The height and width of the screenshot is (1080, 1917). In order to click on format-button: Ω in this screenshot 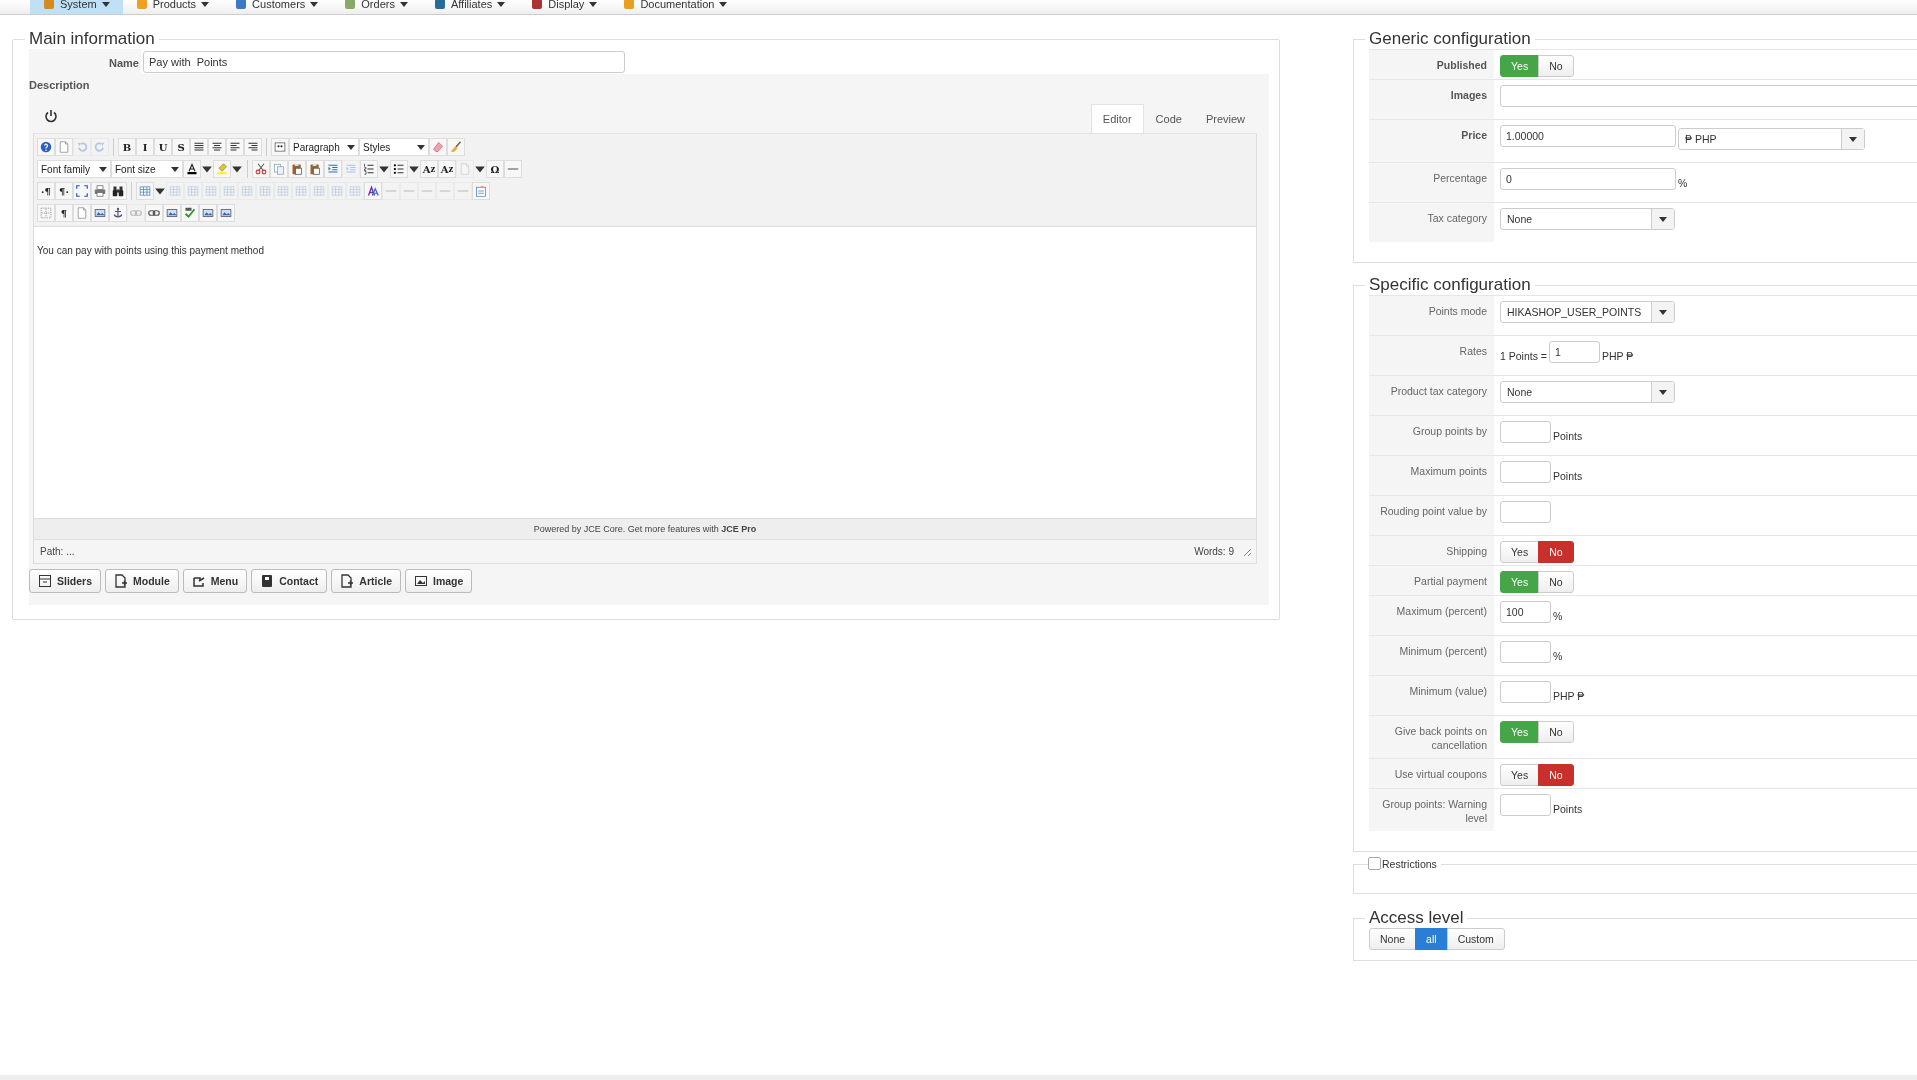, I will do `click(495, 169)`.